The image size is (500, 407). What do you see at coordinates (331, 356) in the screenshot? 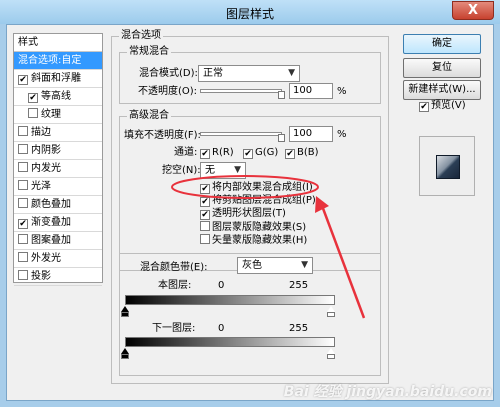
I see `underlying-white-stop-base` at bounding box center [331, 356].